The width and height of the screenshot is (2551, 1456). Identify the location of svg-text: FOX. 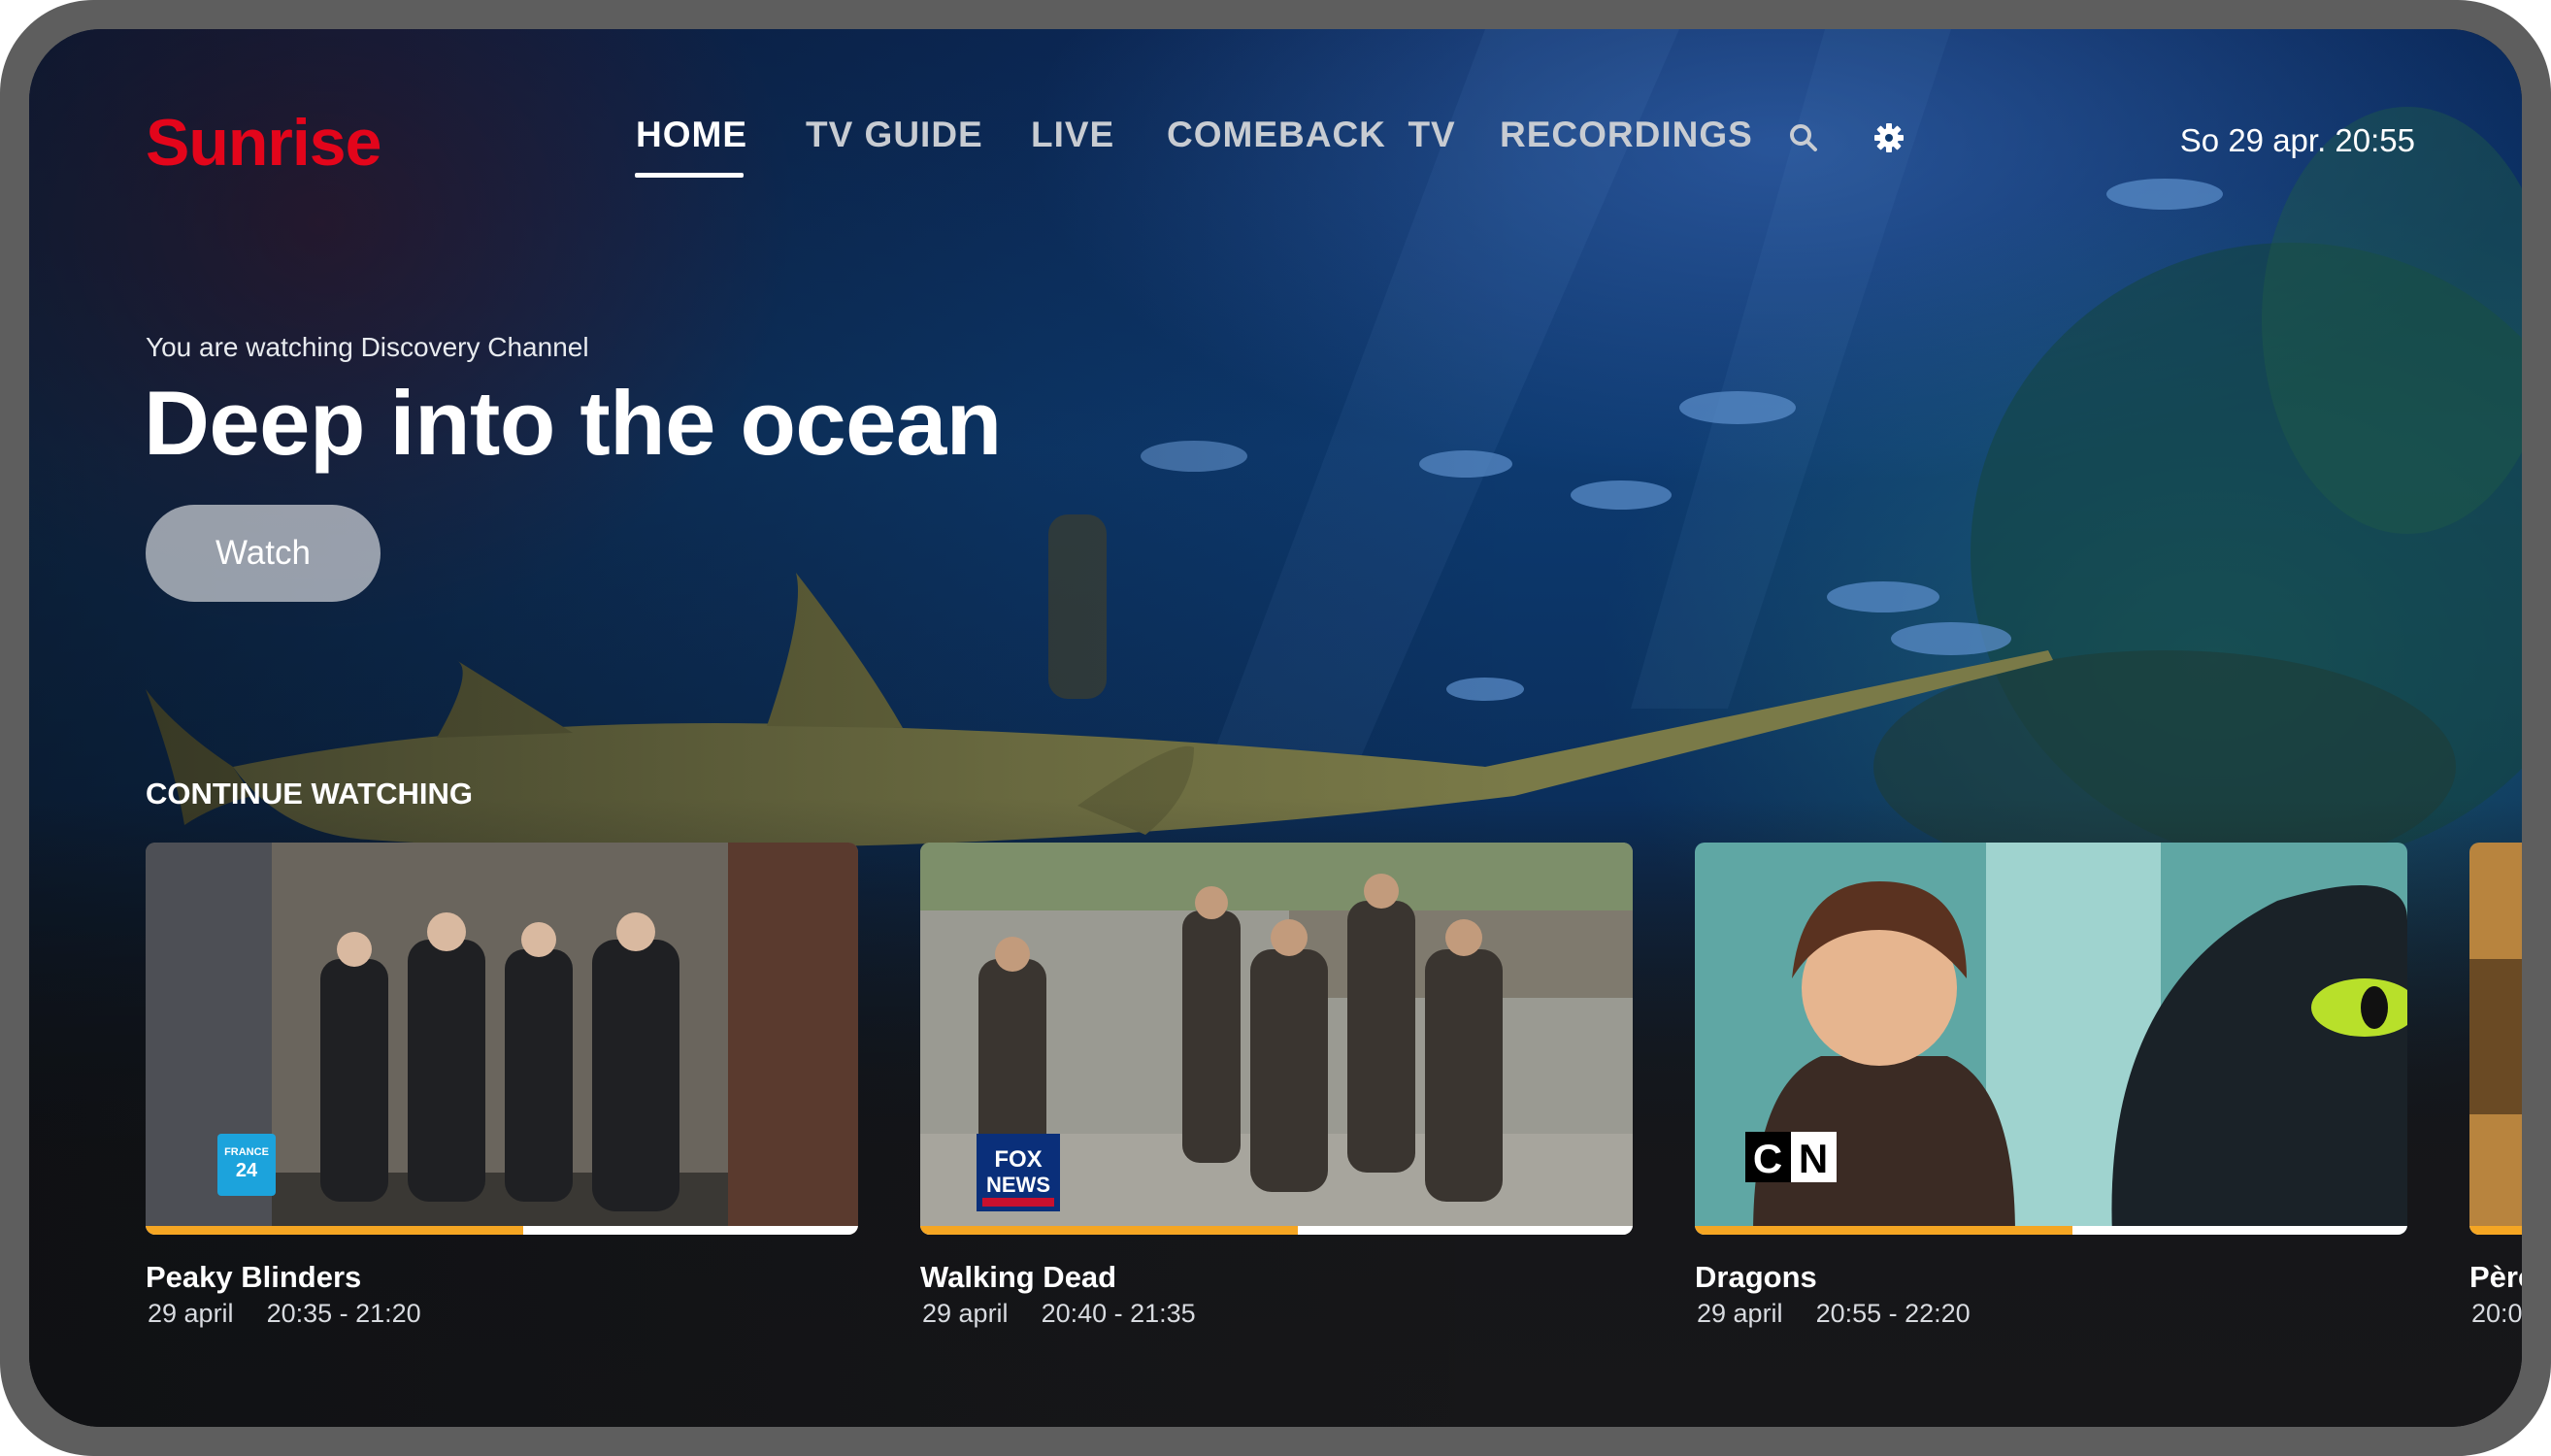
(1018, 1159).